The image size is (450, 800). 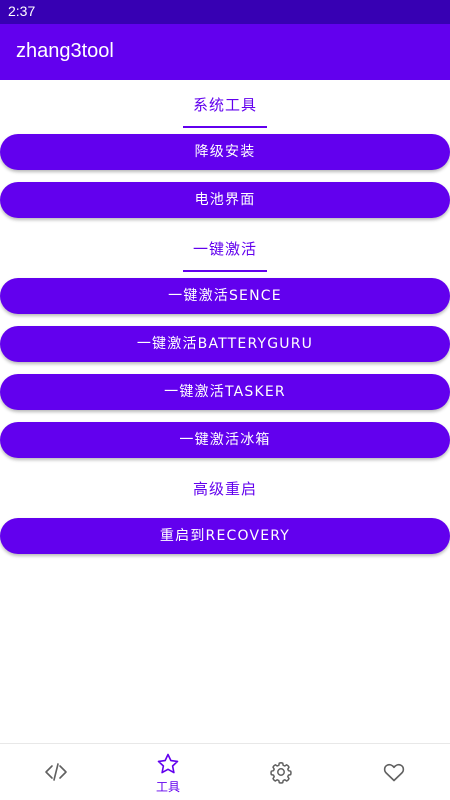 What do you see at coordinates (65, 51) in the screenshot?
I see `app-title: zhang3tool` at bounding box center [65, 51].